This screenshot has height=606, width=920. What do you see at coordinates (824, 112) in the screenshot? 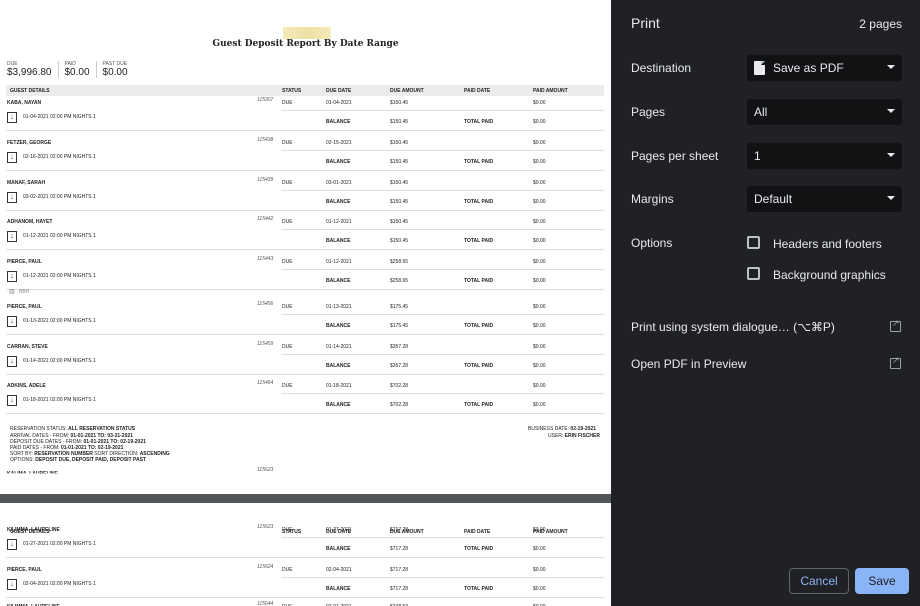
I see `pages-select: All` at bounding box center [824, 112].